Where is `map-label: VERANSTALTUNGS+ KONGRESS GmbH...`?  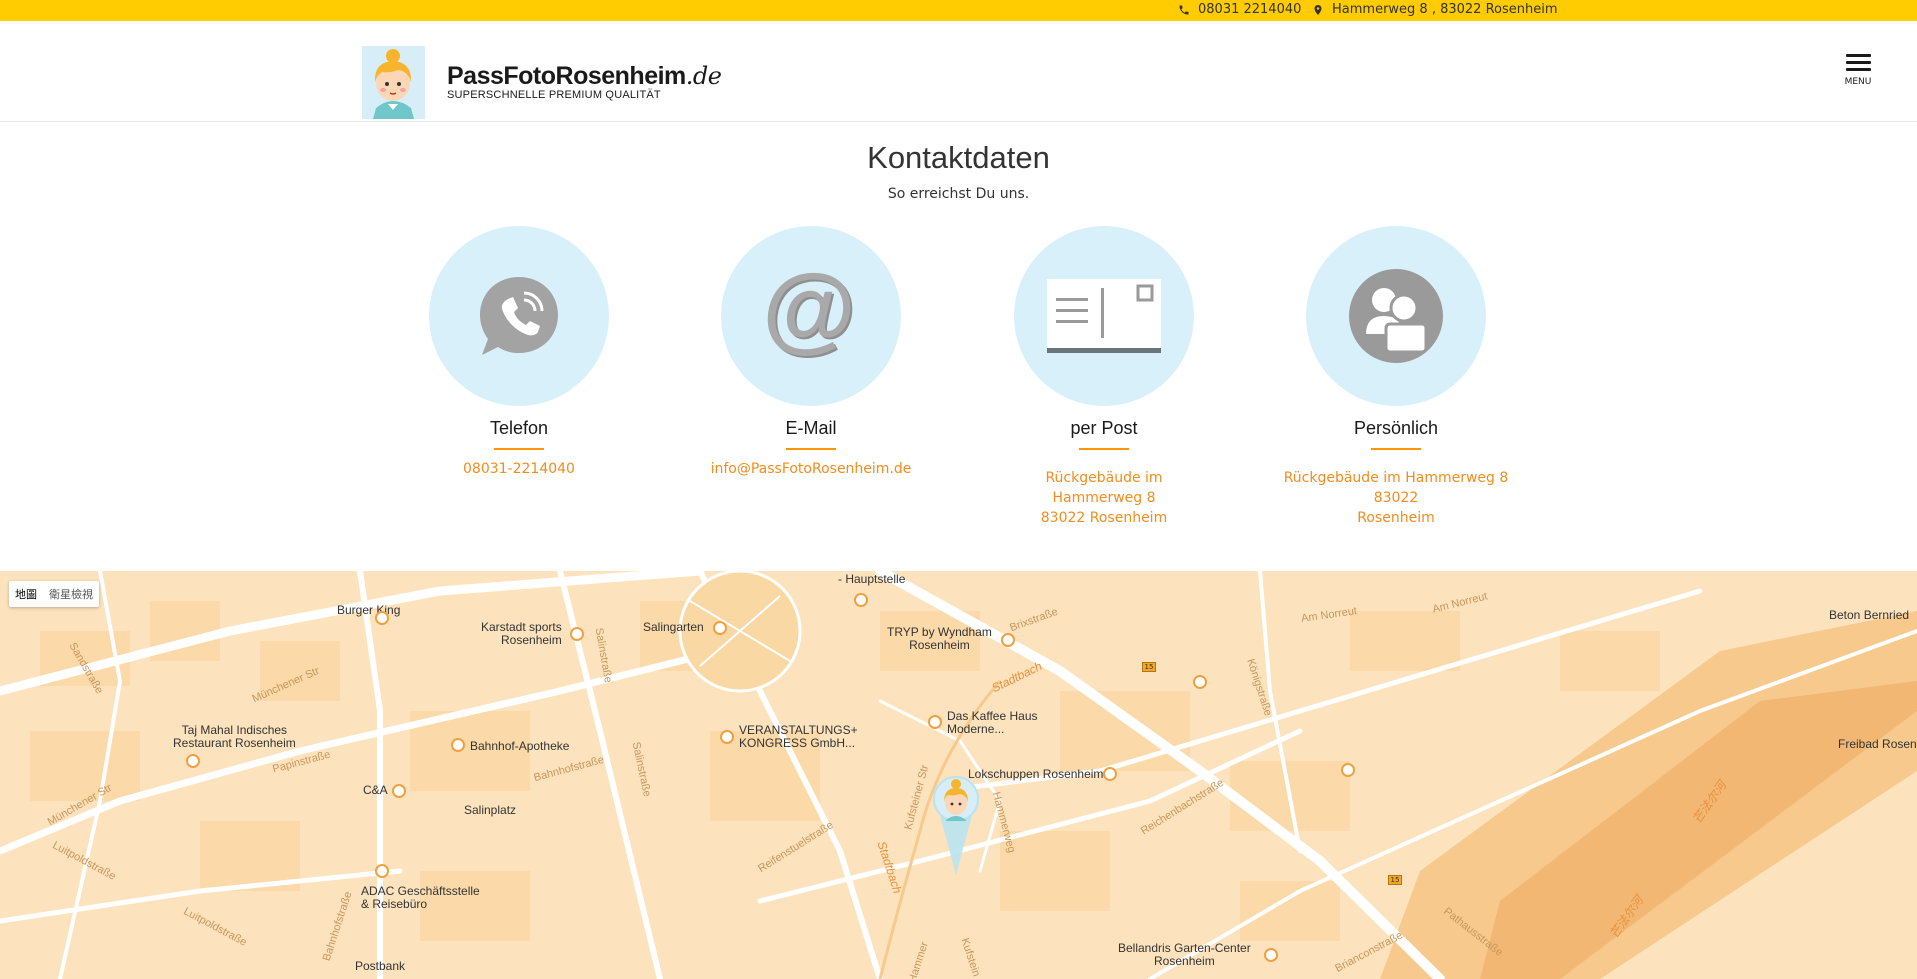
map-label: VERANSTALTUNGS+ KONGRESS GmbH... is located at coordinates (798, 736).